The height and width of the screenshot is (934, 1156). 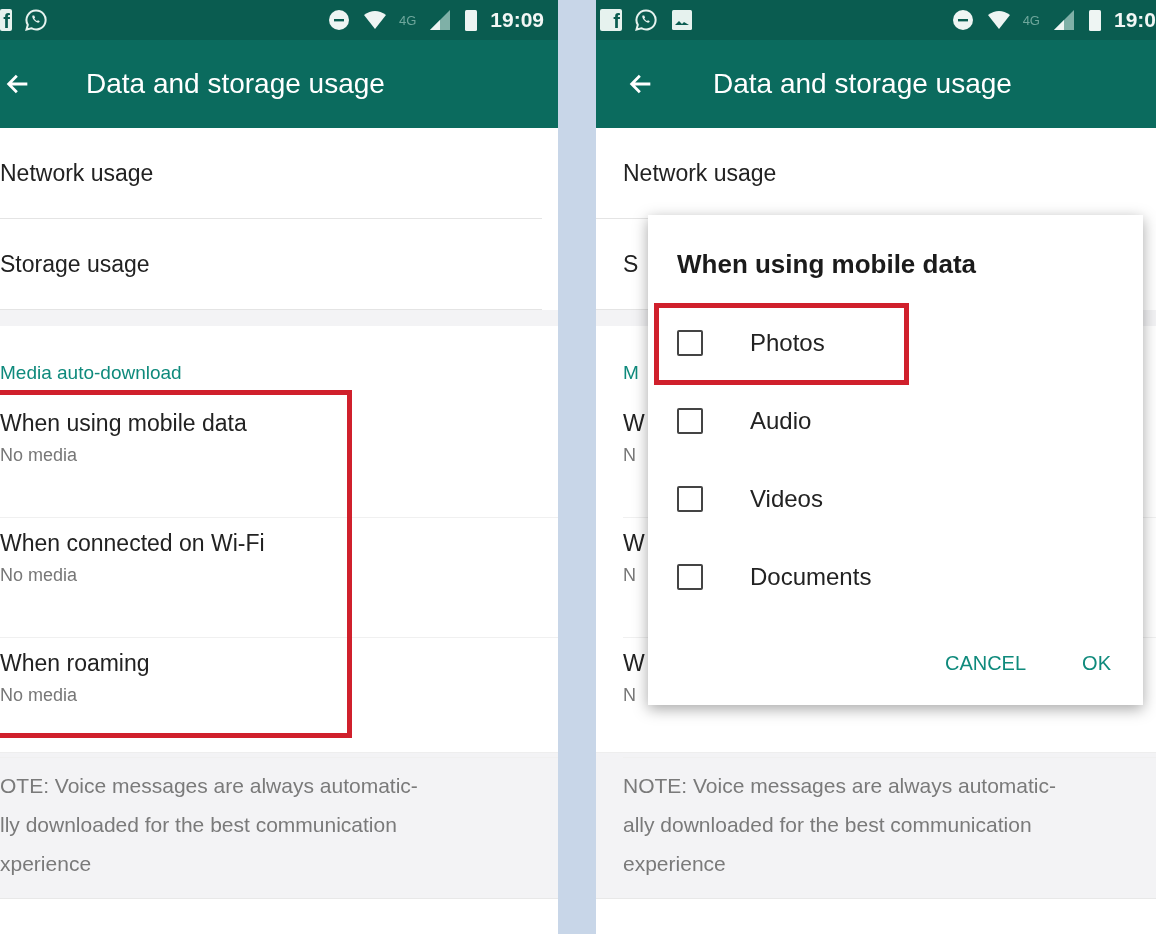 What do you see at coordinates (1096, 663) in the screenshot?
I see `dialog-button: OK` at bounding box center [1096, 663].